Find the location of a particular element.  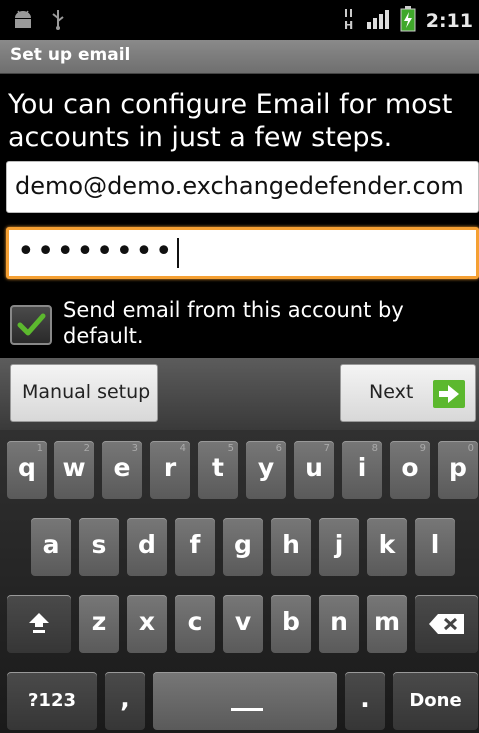

android-icon is located at coordinates (23, 21).